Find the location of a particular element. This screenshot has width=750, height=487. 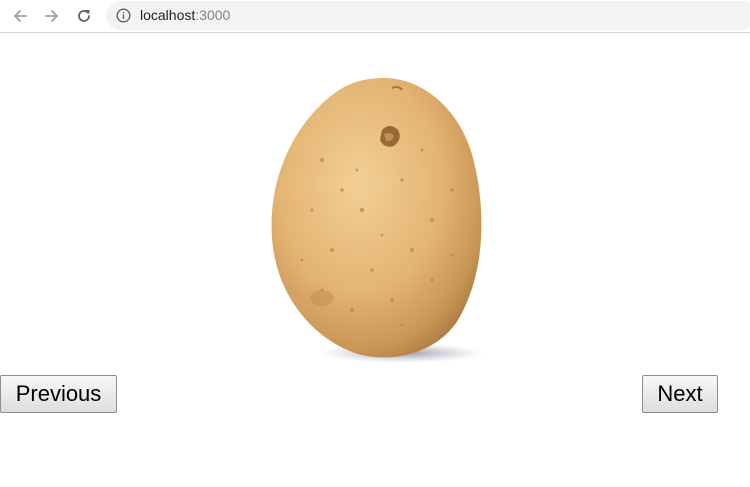

reload-button is located at coordinates (84, 16).